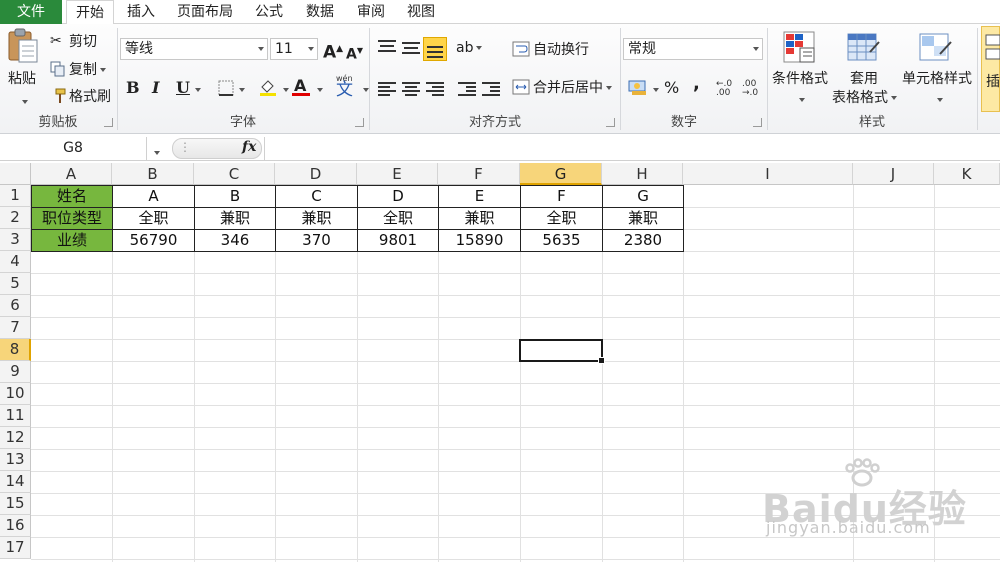 This screenshot has height=562, width=1000. Describe the element at coordinates (354, 53) in the screenshot. I see `shrink-font-icon: A▼` at that location.